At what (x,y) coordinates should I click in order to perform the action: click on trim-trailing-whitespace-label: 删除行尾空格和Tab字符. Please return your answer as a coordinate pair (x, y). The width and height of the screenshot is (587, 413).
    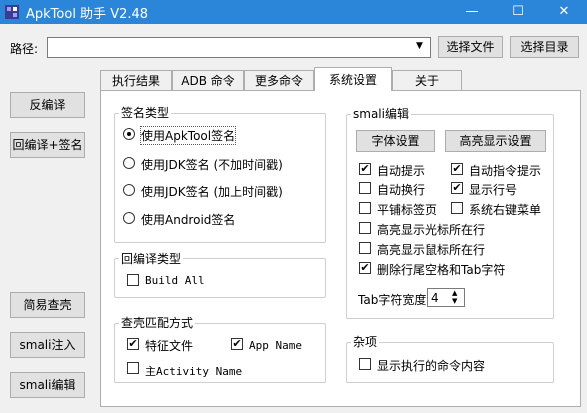
    Looking at the image, I should click on (441, 269).